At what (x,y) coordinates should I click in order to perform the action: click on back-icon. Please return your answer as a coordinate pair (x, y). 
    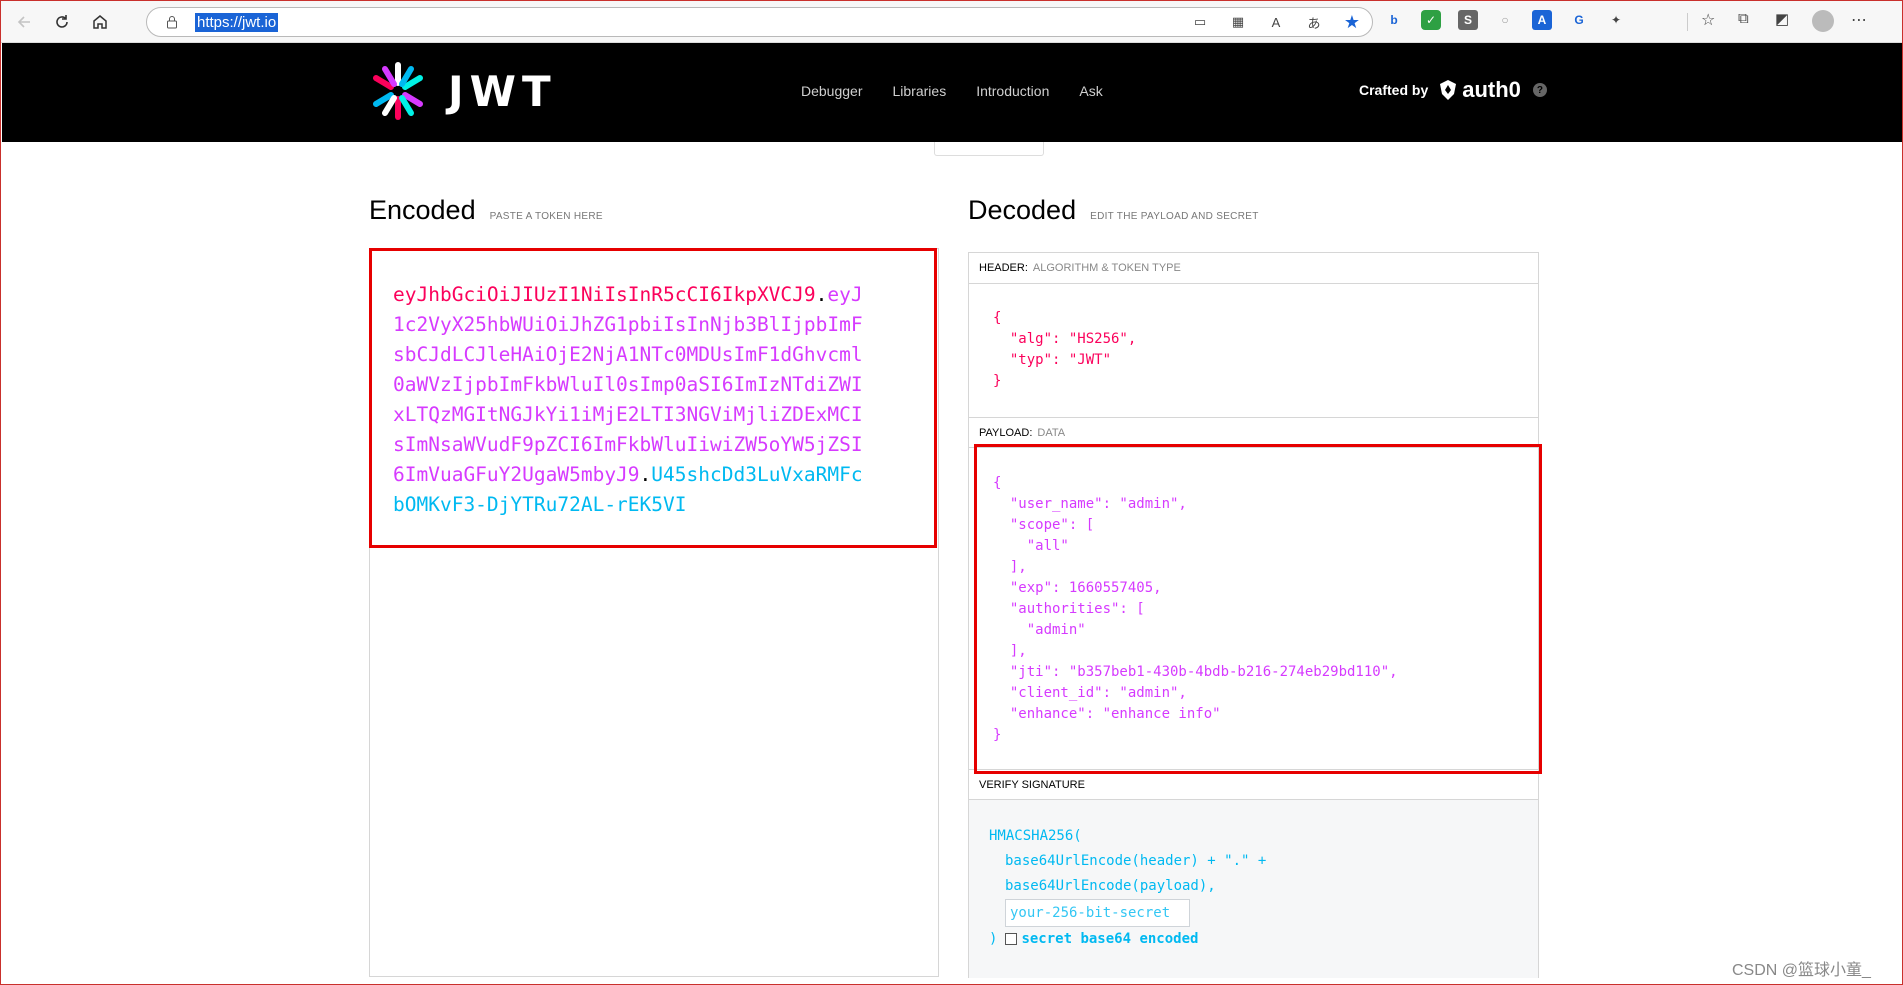
    Looking at the image, I should click on (24, 22).